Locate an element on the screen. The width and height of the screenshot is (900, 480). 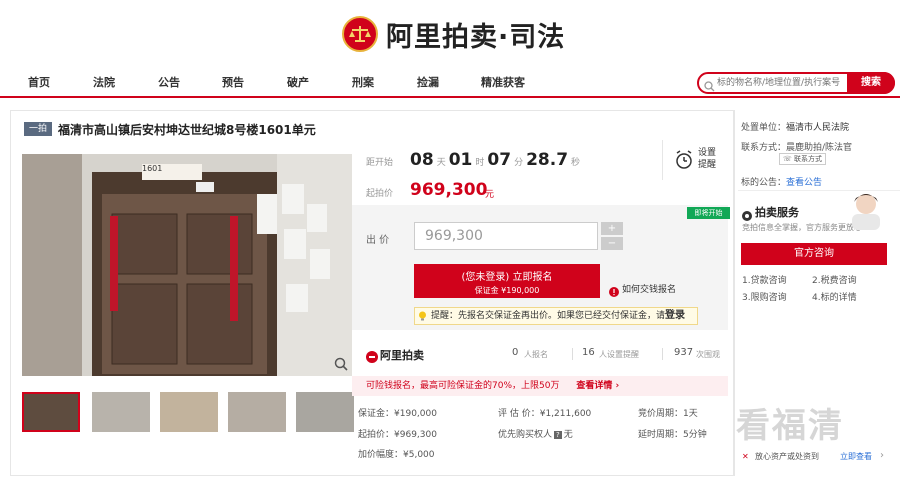
contact-button-label: 联系方式 is located at coordinates (808, 159).